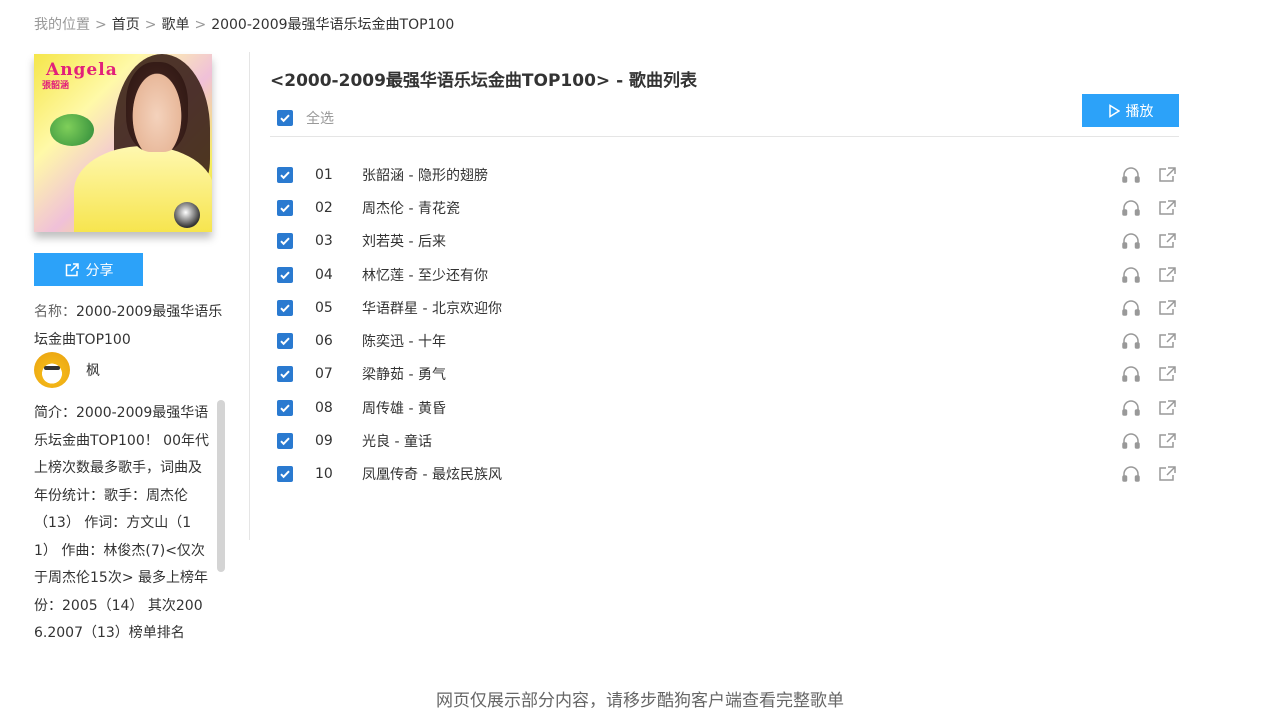 This screenshot has height=727, width=1280. Describe the element at coordinates (404, 408) in the screenshot. I see `song-title: 周传雄 - 黄昏` at that location.